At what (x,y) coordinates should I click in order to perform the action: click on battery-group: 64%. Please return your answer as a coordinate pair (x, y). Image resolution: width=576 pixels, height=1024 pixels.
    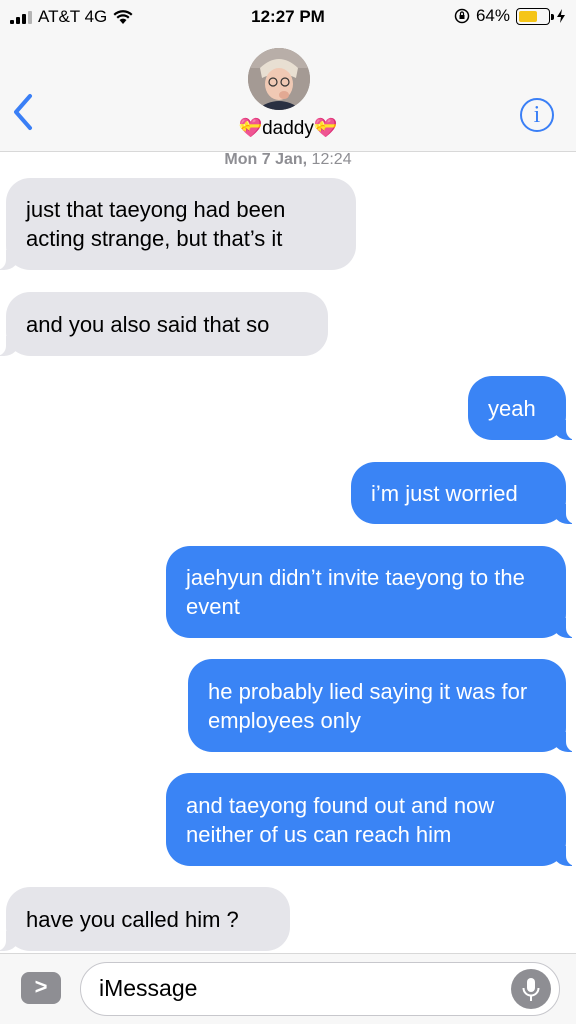
    Looking at the image, I should click on (510, 16).